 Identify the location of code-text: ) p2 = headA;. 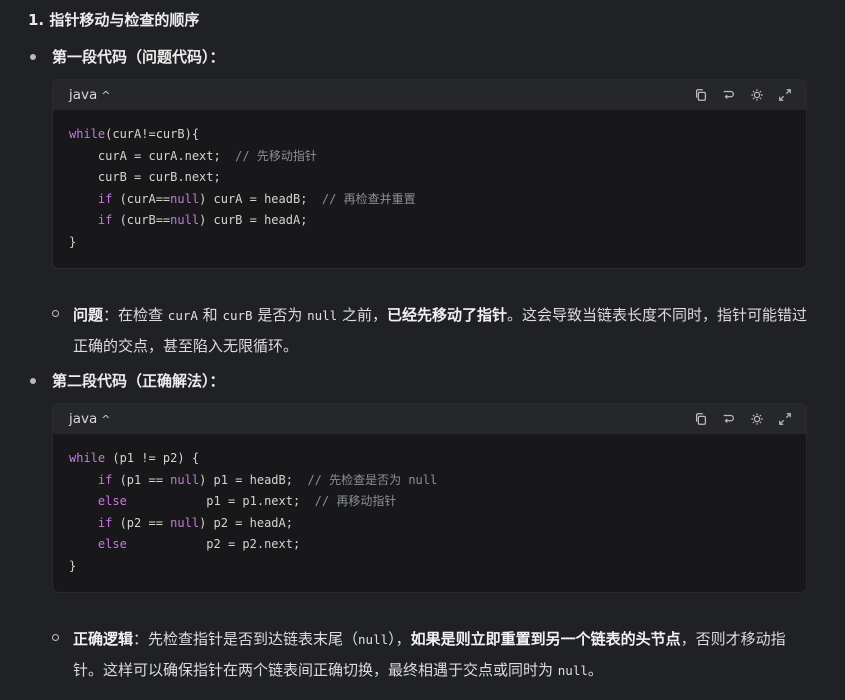
(246, 522).